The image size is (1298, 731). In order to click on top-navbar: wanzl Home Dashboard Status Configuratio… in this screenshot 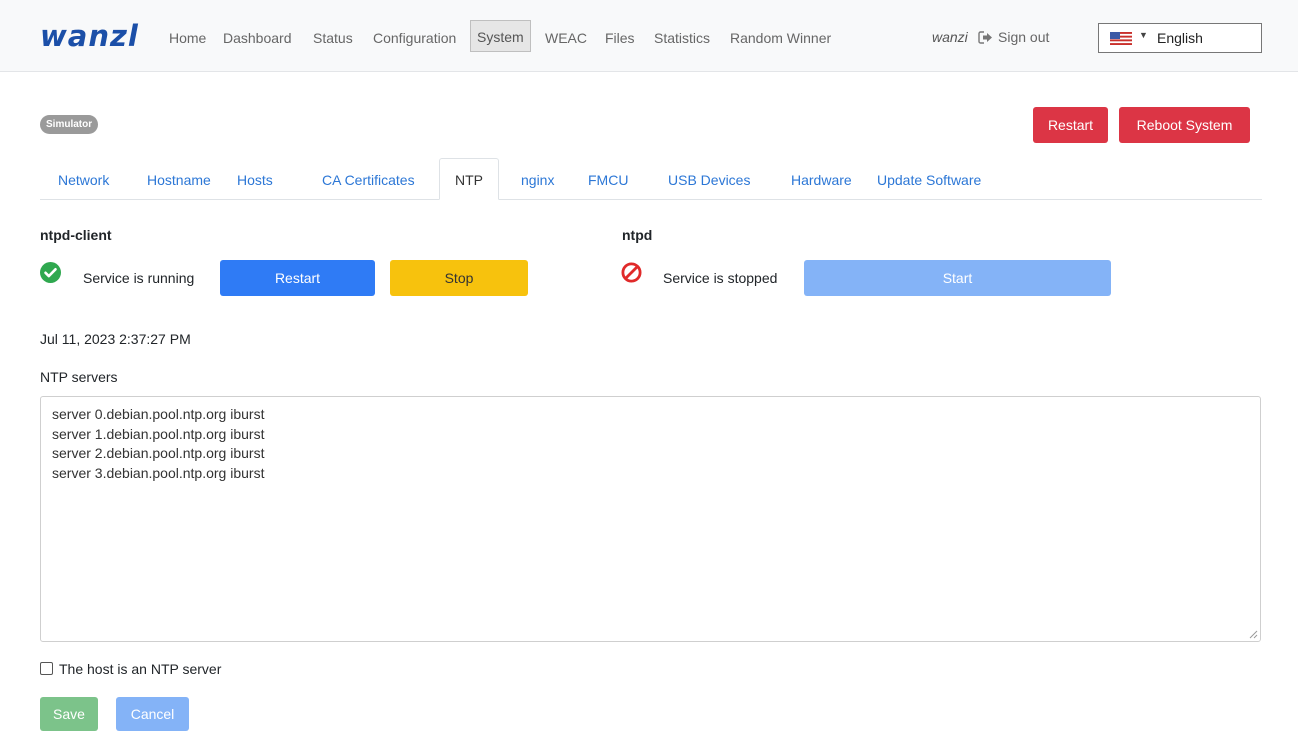, I will do `click(649, 36)`.